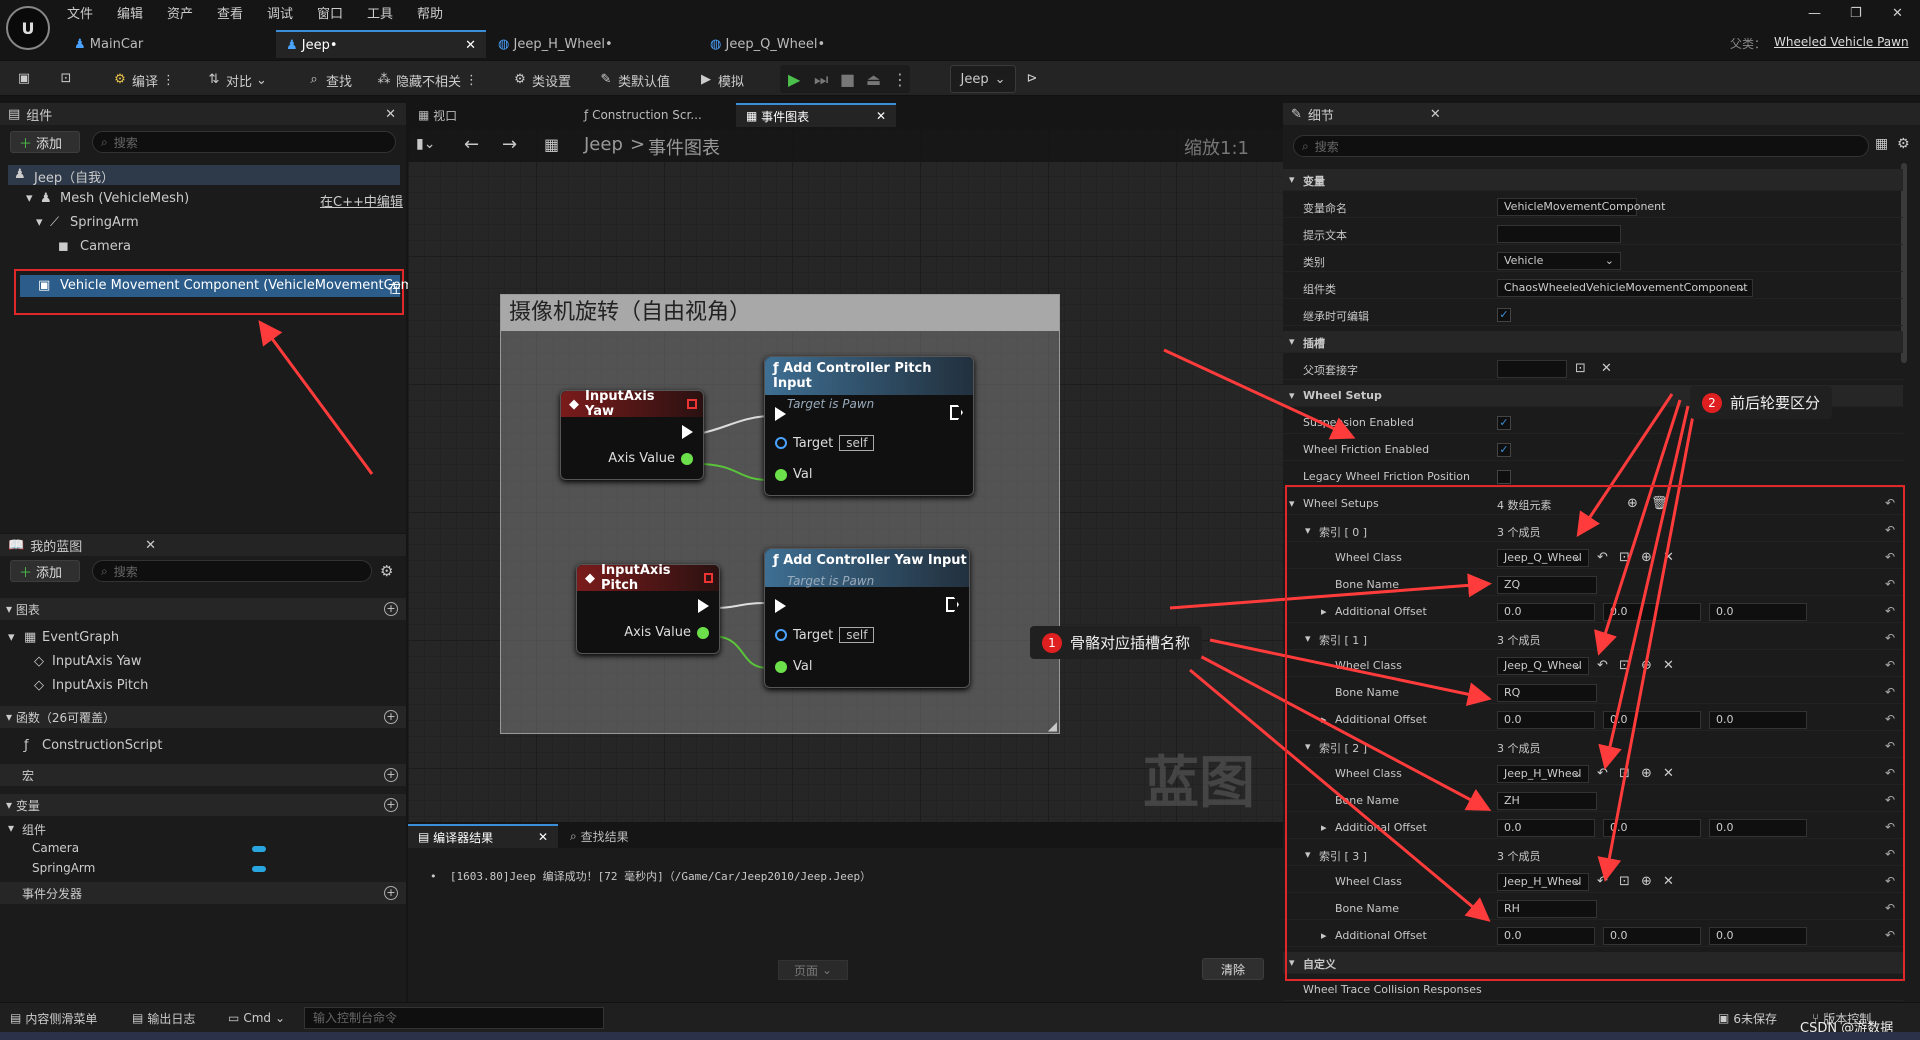 This screenshot has width=1920, height=1040. Describe the element at coordinates (1632, 503) in the screenshot. I see `add-element-icon: ⊕` at that location.